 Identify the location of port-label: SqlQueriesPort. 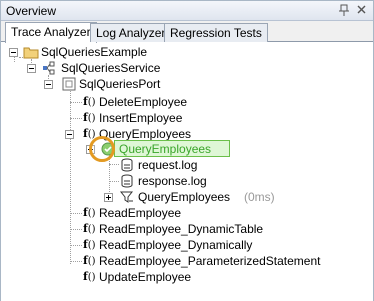
(120, 84).